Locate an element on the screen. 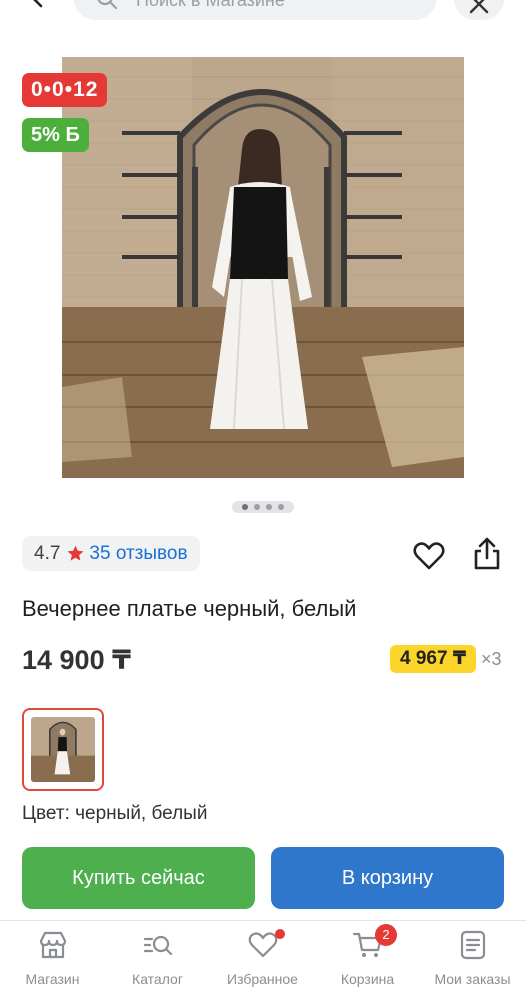 This screenshot has width=526, height=999. tab-catalog: Каталог is located at coordinates (157, 963).